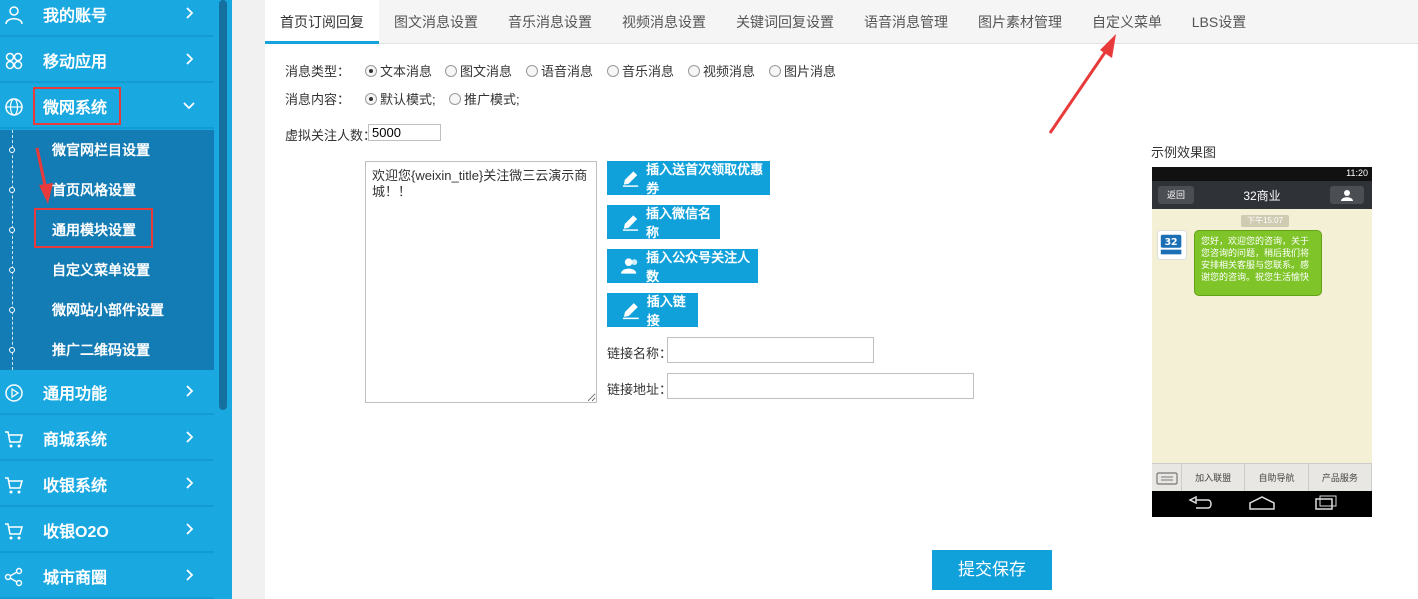 The image size is (1418, 599). Describe the element at coordinates (629, 266) in the screenshot. I see `users-icon` at that location.